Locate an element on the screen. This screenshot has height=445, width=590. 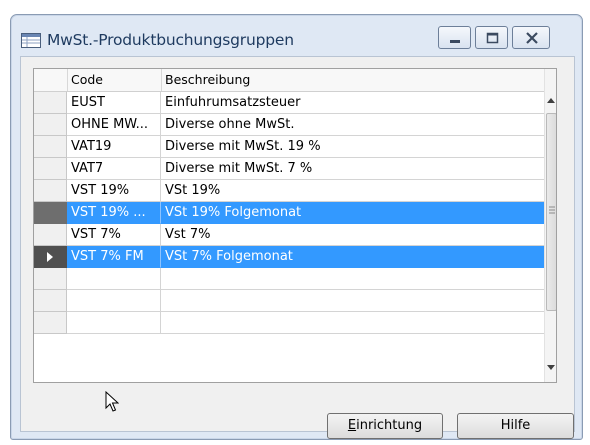
mouse-pointer-icon is located at coordinates (112, 403).